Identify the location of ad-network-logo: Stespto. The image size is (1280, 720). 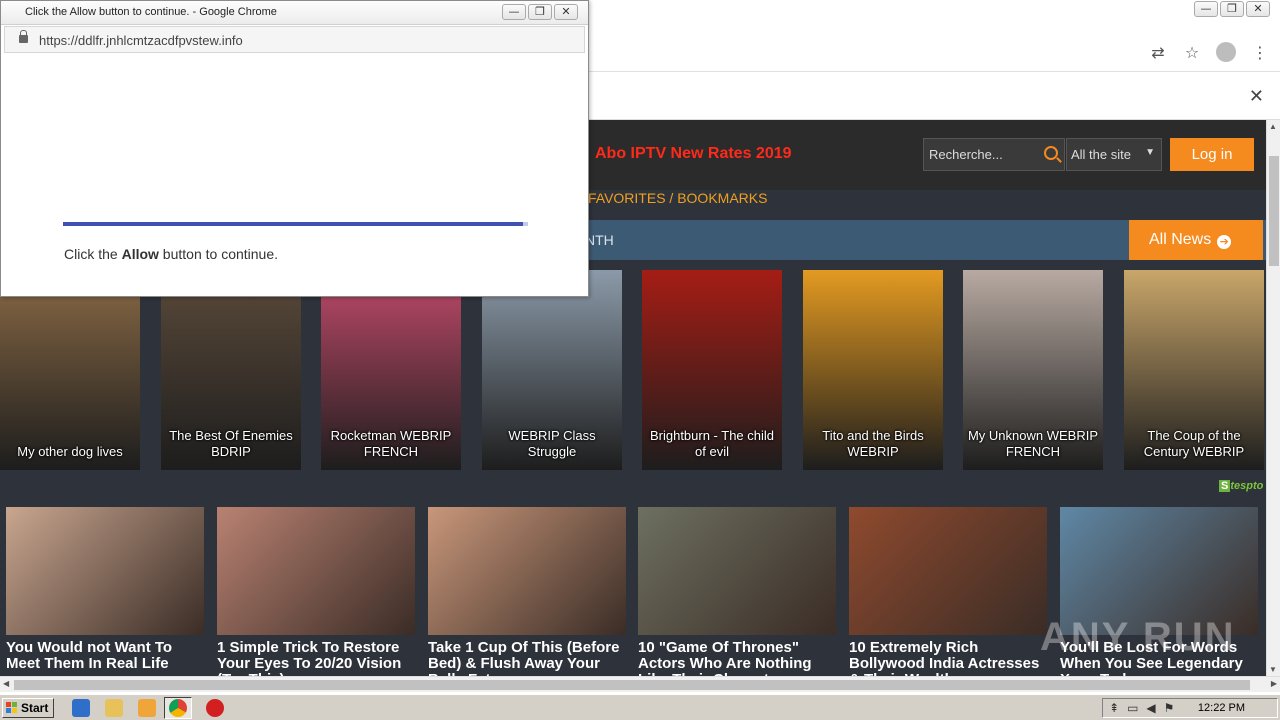
(1241, 488).